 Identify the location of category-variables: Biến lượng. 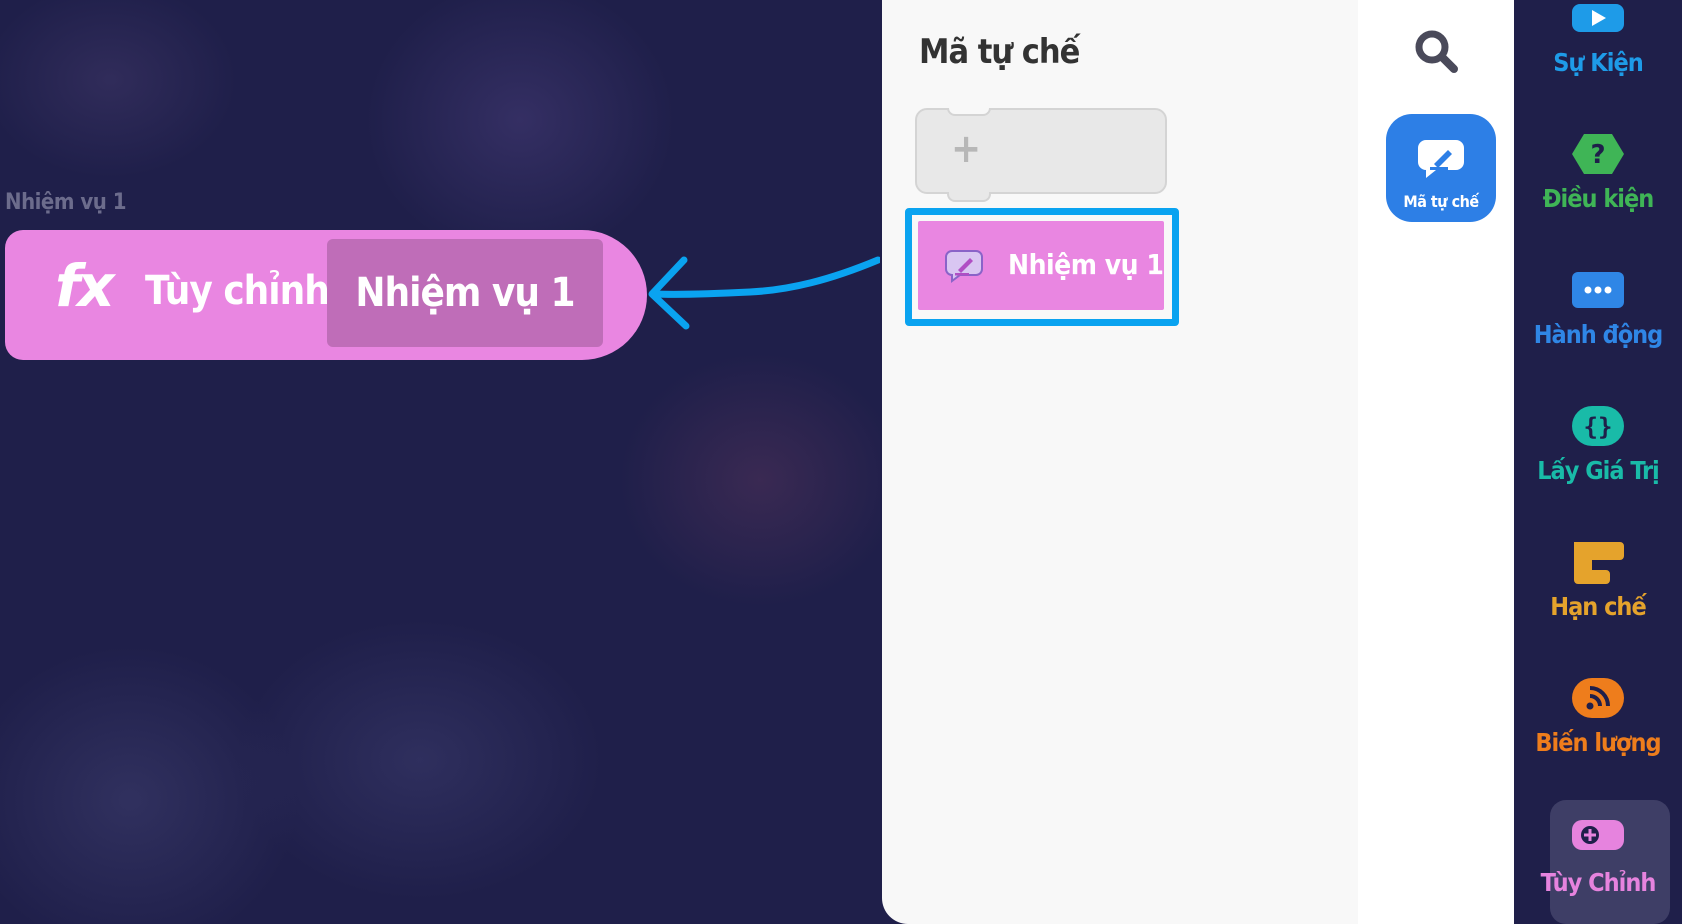
(1598, 736).